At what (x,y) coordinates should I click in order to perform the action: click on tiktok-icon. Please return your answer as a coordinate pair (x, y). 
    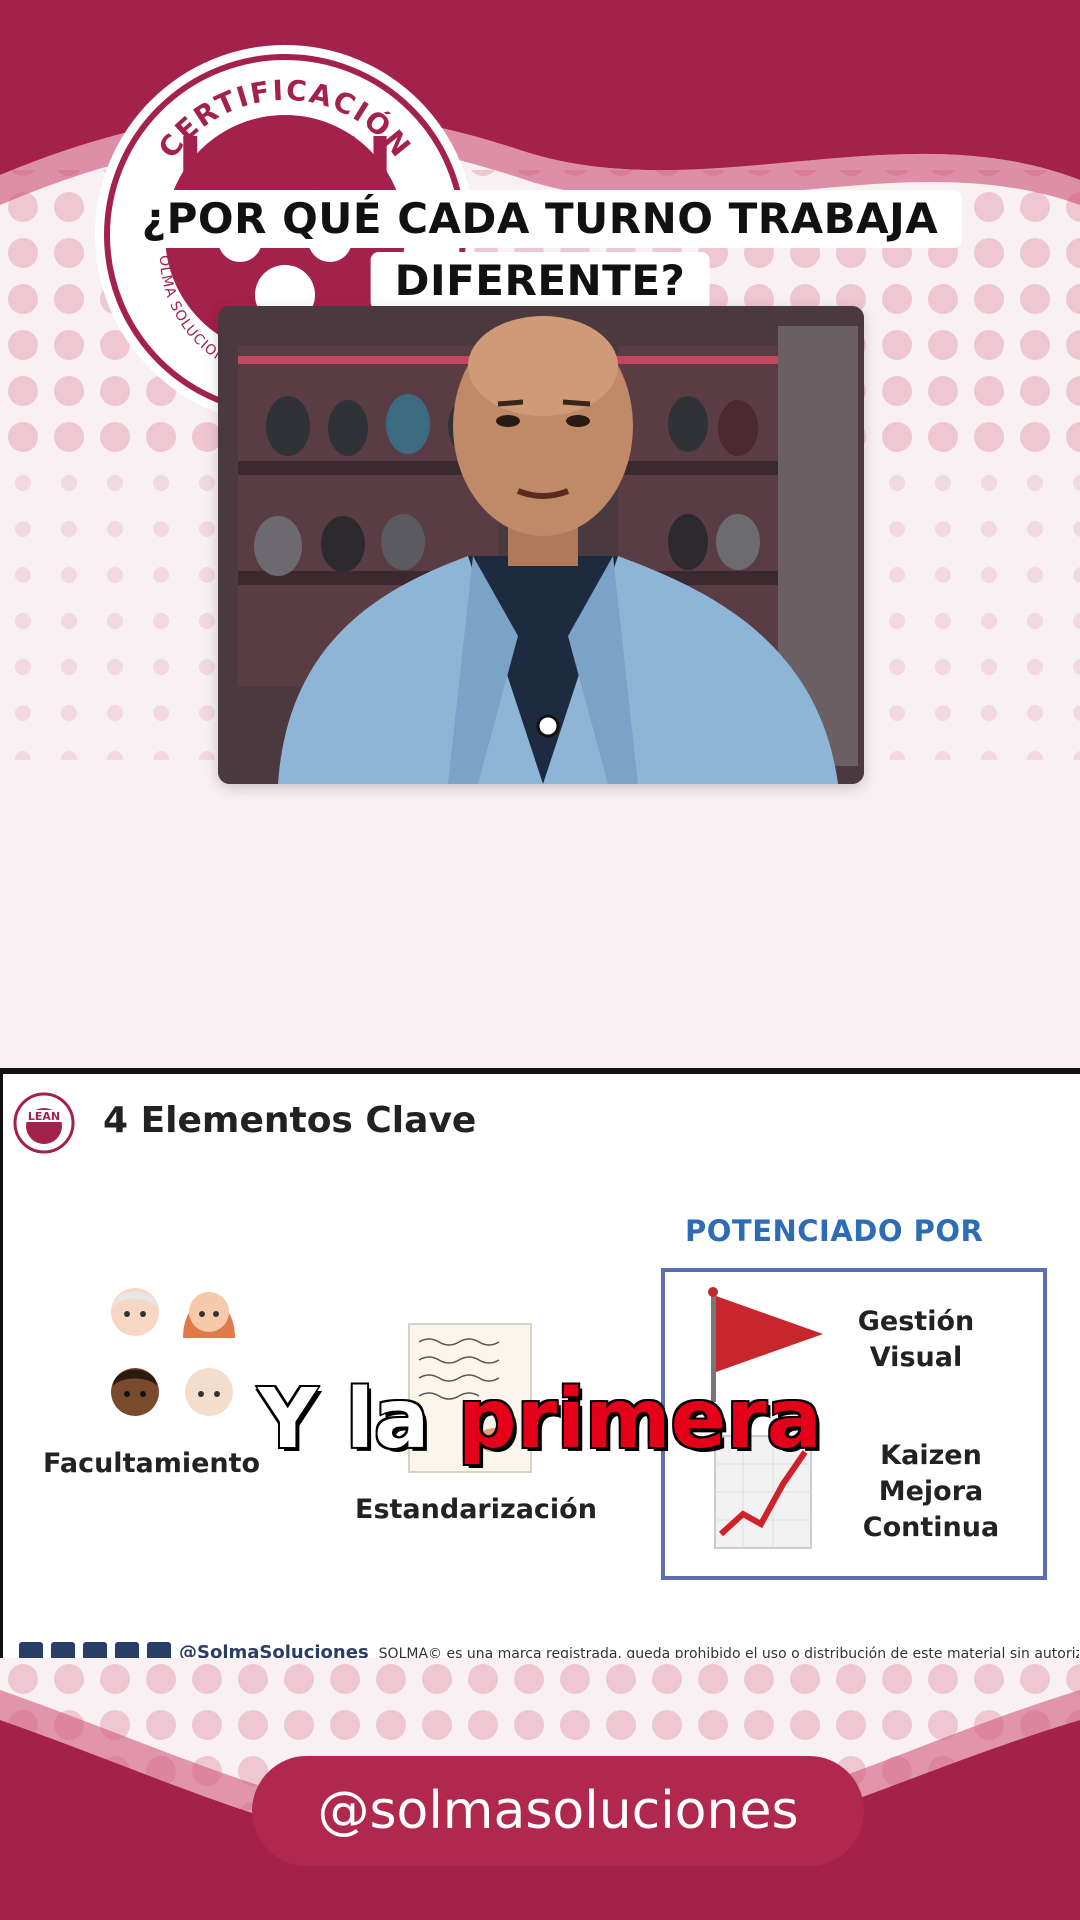
    Looking at the image, I should click on (159, 1650).